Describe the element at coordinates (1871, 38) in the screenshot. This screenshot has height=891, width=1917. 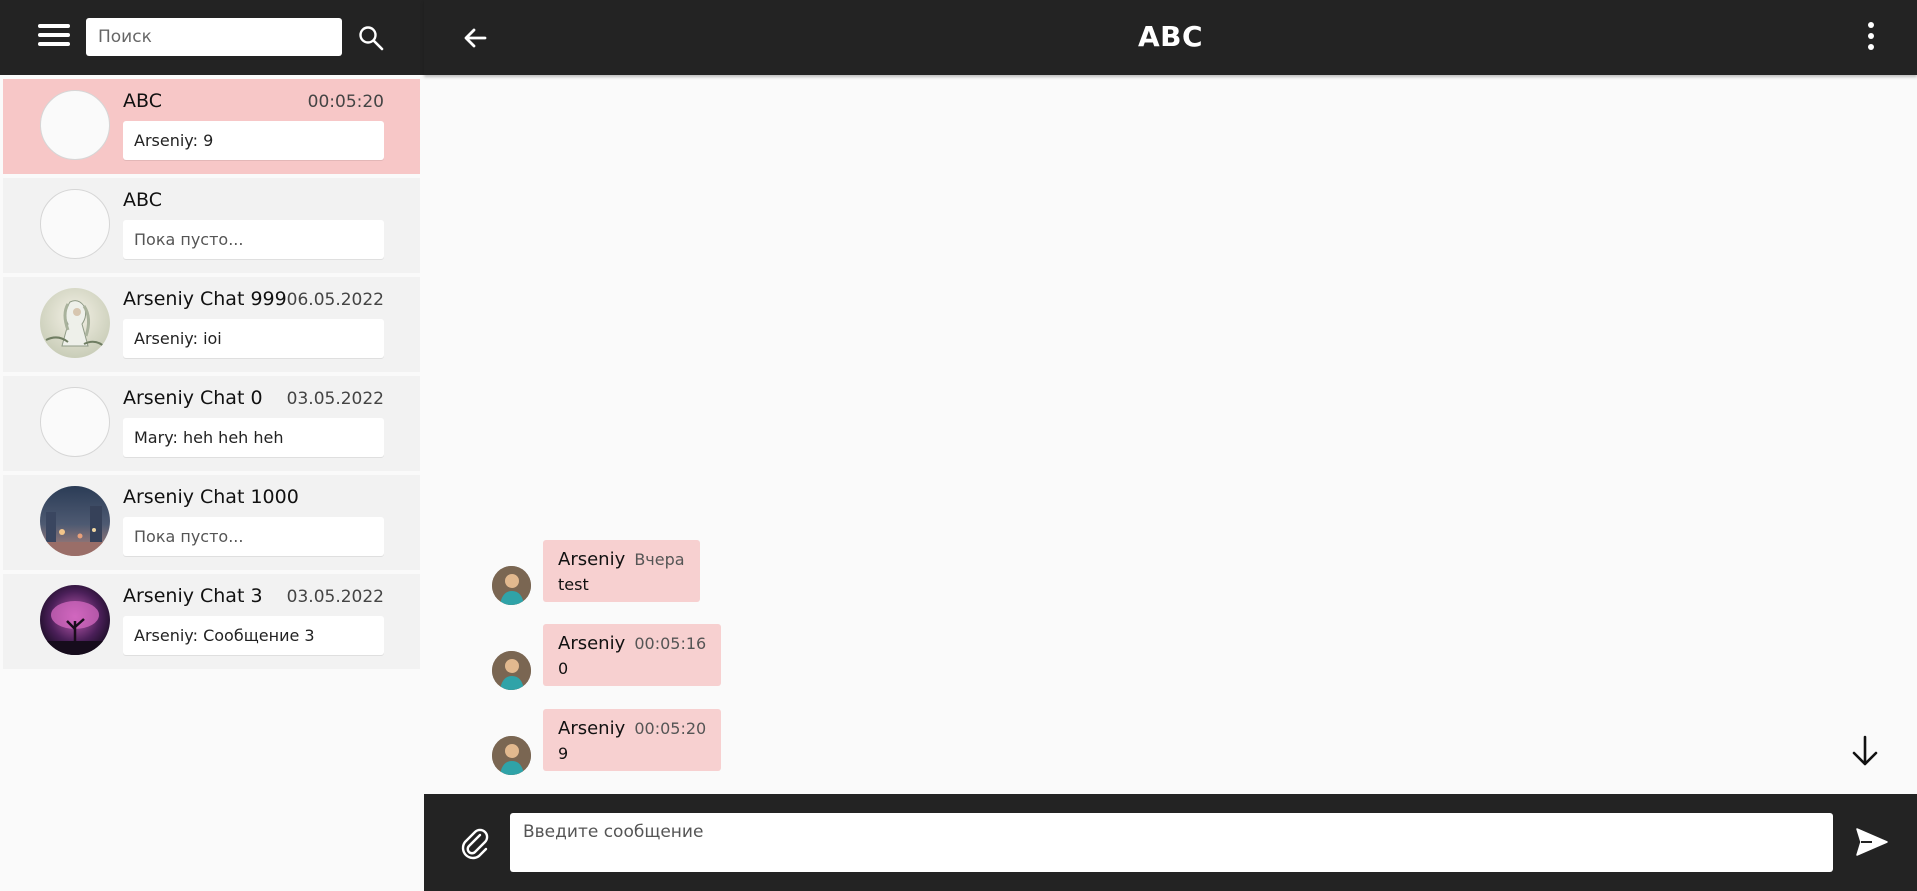
I see `more-vertical-icon` at that location.